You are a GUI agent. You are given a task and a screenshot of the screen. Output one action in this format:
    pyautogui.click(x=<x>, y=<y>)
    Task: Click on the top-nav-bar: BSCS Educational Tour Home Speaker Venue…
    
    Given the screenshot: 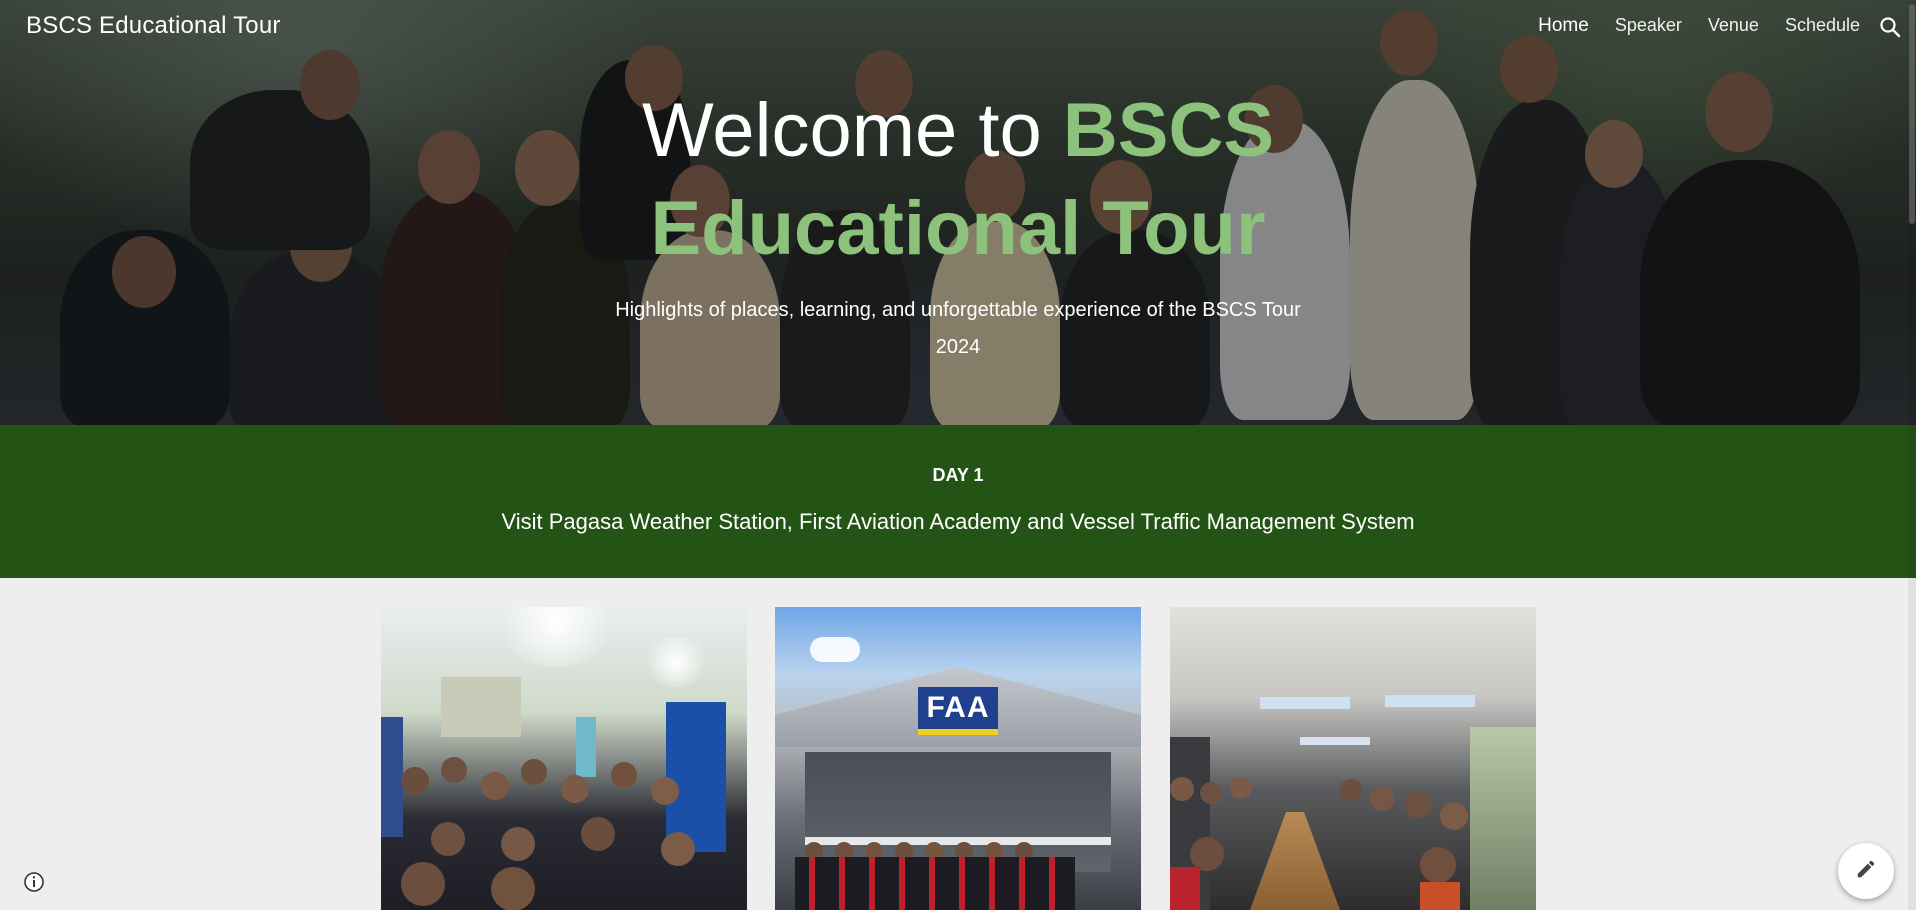 What is the action you would take?
    pyautogui.click(x=958, y=28)
    